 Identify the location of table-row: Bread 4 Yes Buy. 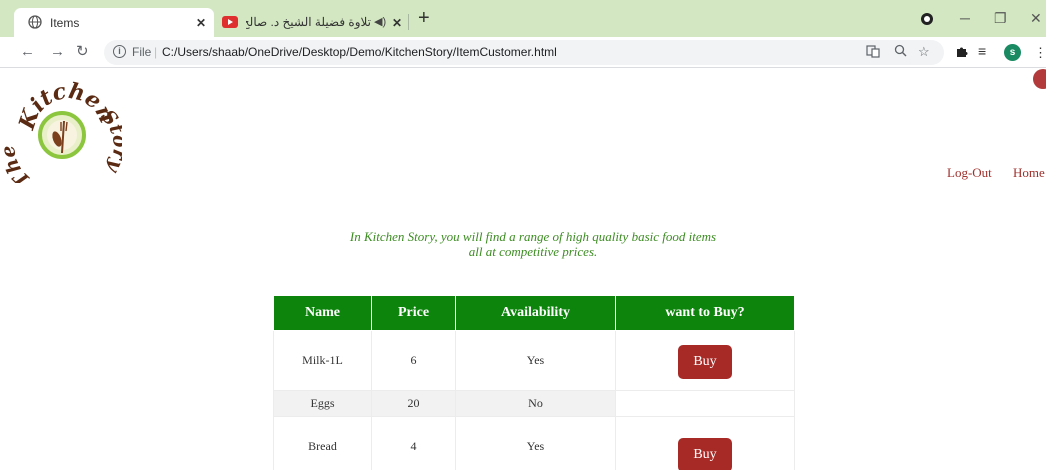
(534, 443).